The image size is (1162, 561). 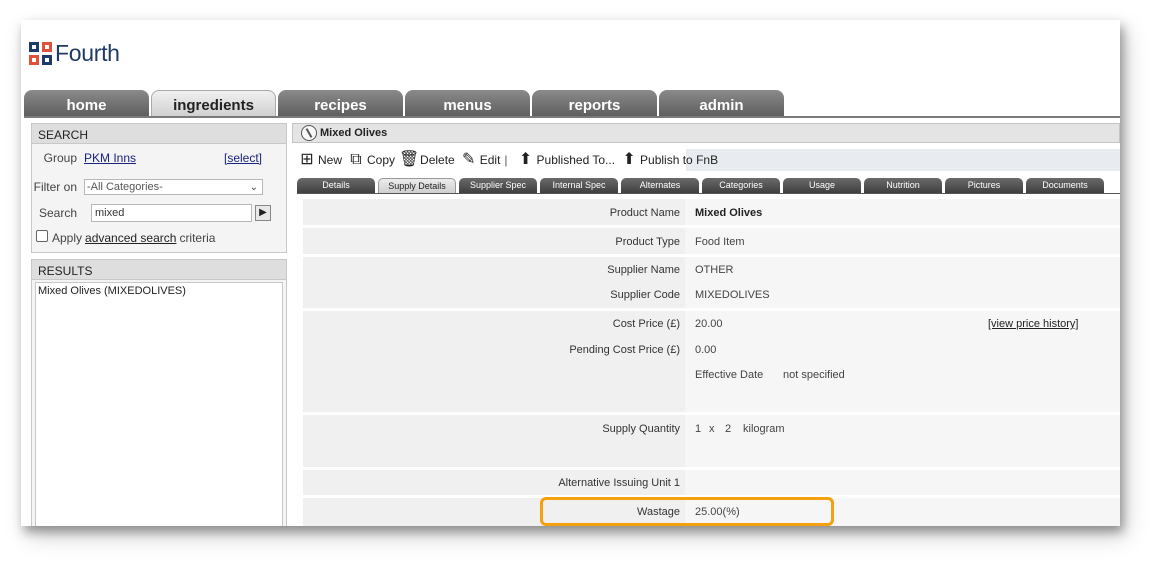 I want to click on group-label: Group, so click(x=60, y=158).